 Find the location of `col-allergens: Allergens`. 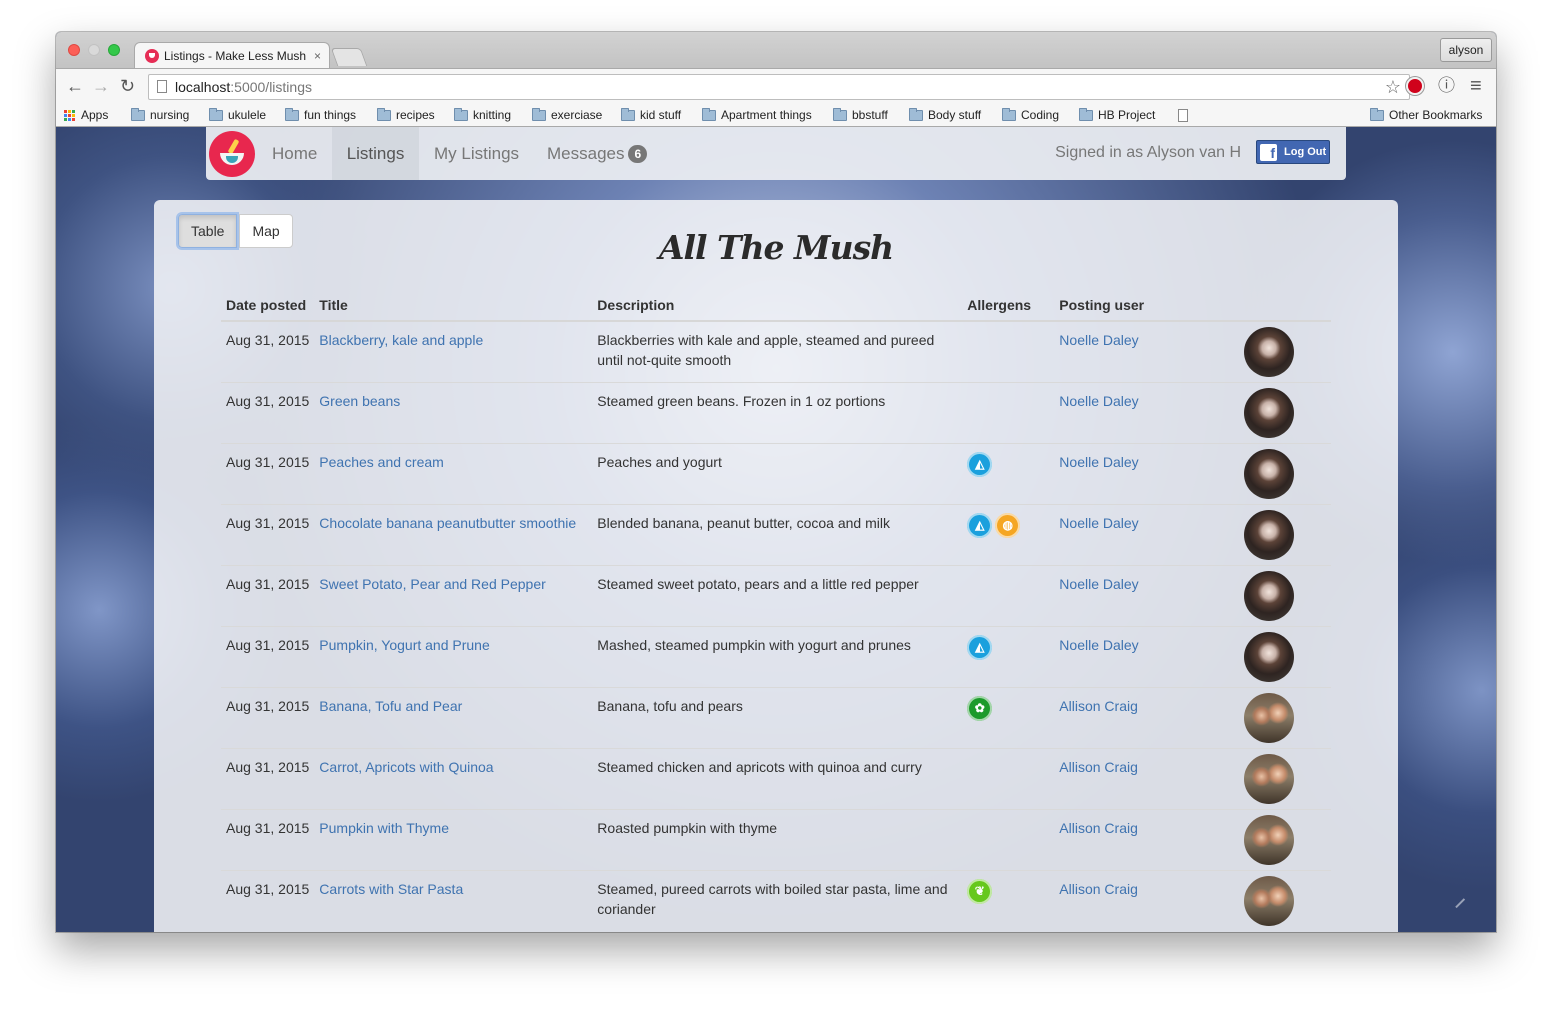

col-allergens: Allergens is located at coordinates (1008, 305).